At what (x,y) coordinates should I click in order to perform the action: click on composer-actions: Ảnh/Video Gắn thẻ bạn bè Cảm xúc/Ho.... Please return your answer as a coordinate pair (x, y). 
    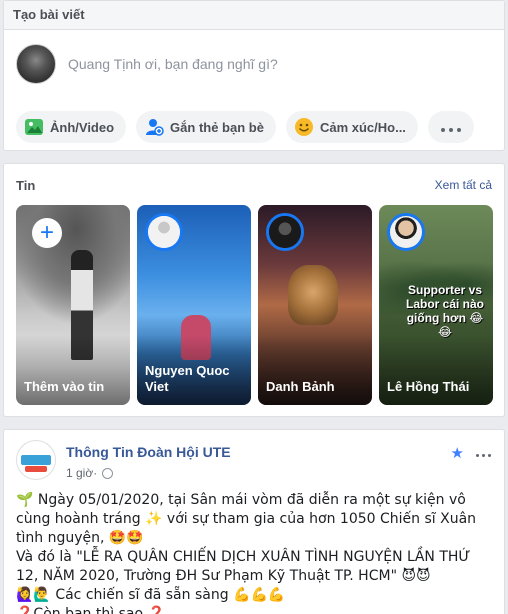
    Looking at the image, I should click on (245, 127).